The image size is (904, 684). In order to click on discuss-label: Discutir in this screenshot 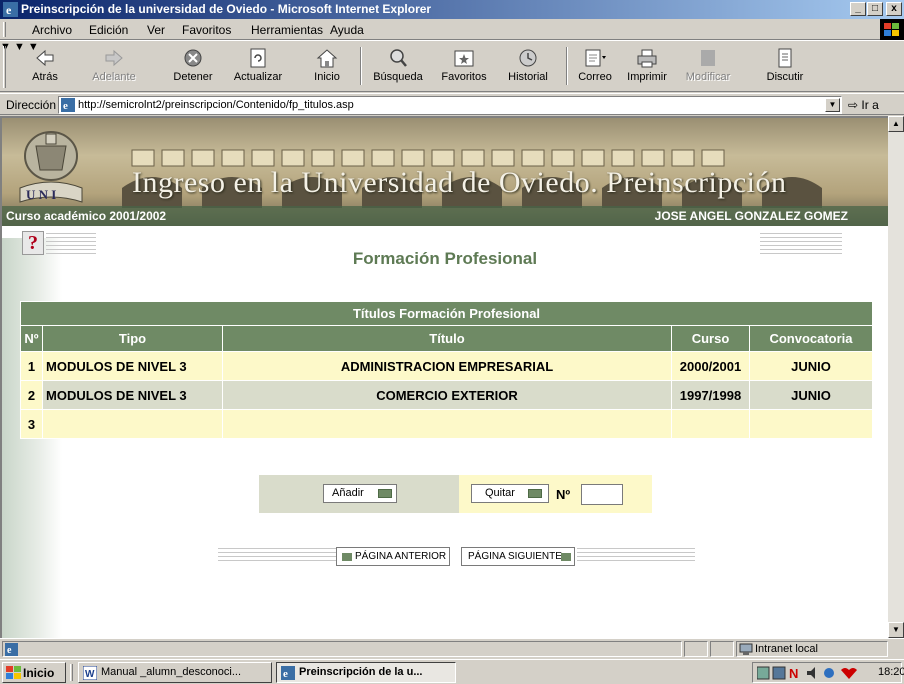, I will do `click(785, 77)`.